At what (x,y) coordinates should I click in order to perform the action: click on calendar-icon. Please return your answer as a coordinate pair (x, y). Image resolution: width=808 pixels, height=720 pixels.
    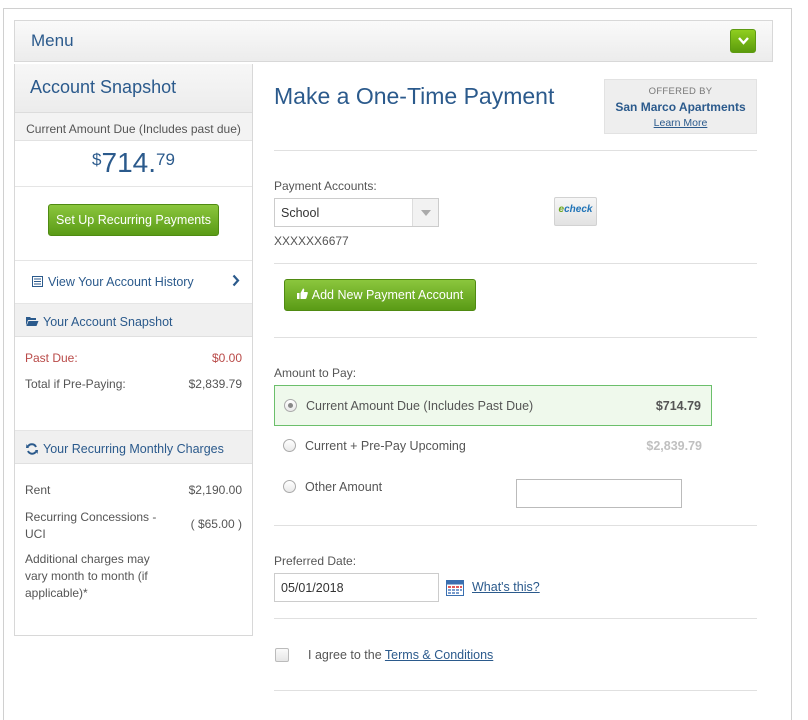
    Looking at the image, I should click on (455, 588).